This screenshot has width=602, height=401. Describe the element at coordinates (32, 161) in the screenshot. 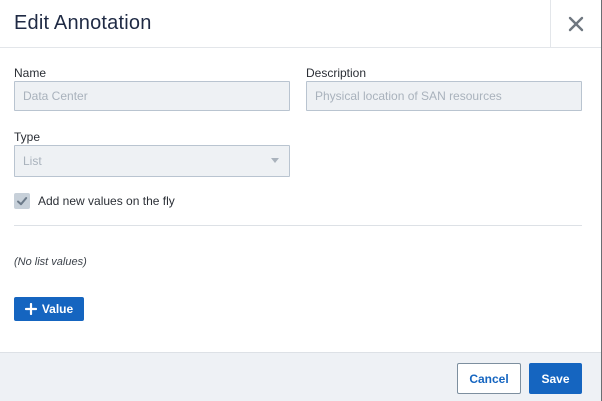

I see `type-select-value: List` at that location.